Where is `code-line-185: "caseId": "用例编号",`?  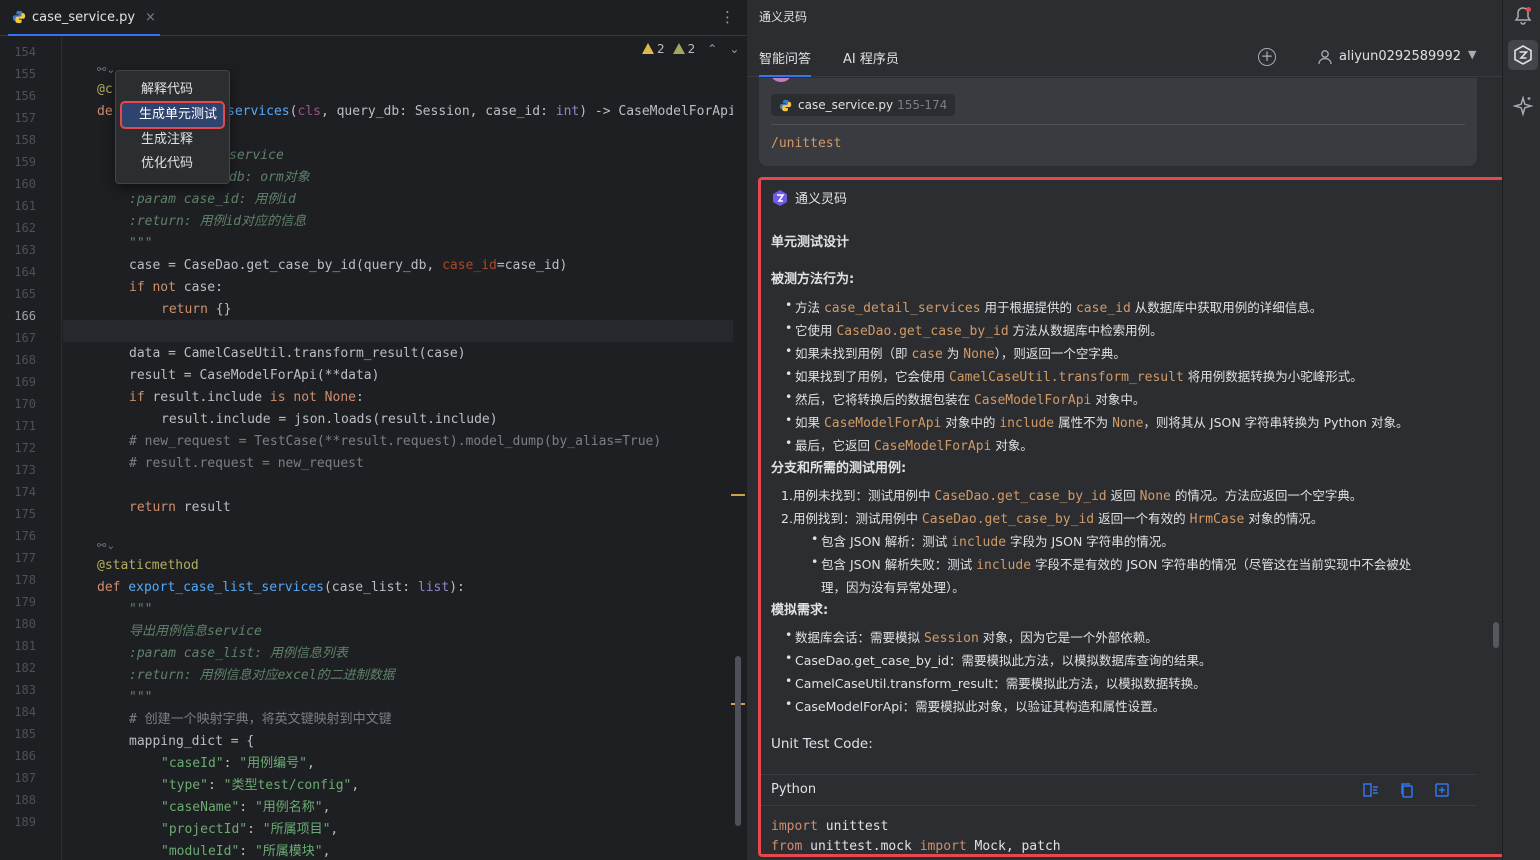
code-line-185: "caseId": "用例编号", is located at coordinates (238, 763).